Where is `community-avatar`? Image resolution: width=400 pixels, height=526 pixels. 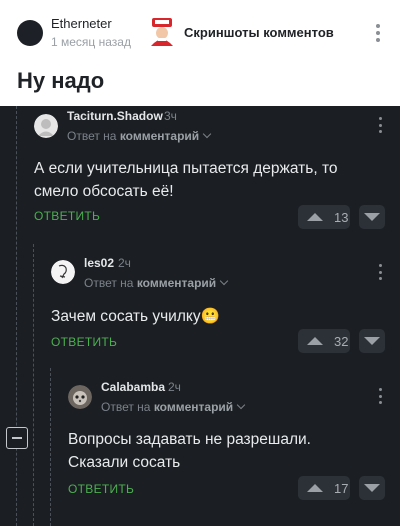 community-avatar is located at coordinates (162, 32).